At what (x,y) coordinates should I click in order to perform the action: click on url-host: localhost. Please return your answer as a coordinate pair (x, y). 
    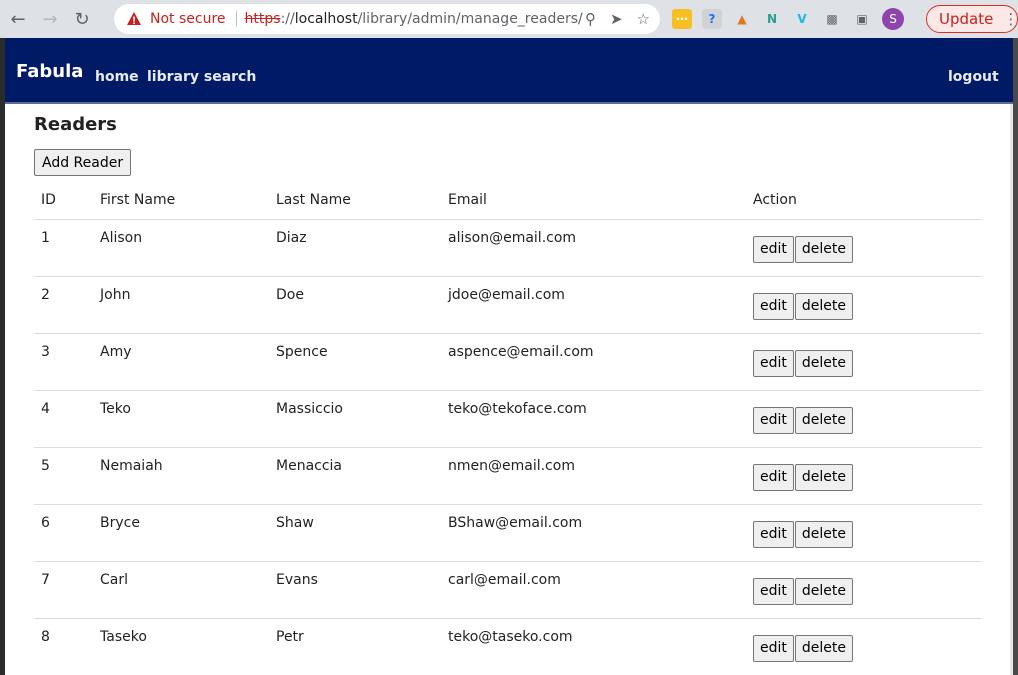
    Looking at the image, I should click on (326, 19).